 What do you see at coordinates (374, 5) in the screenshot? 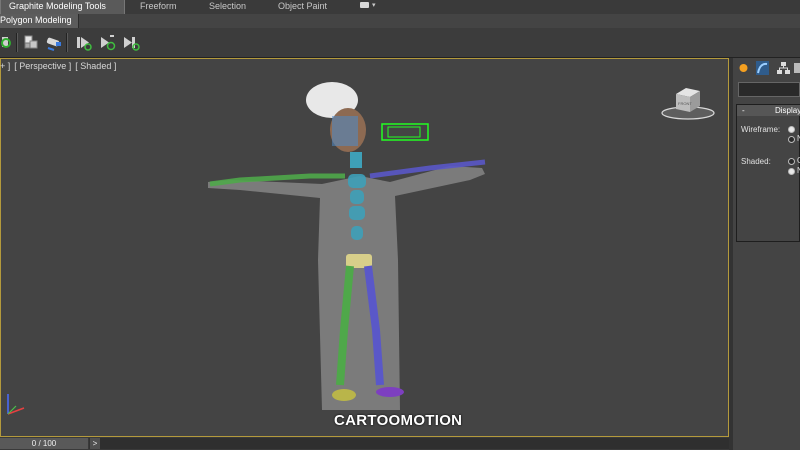
I see `chevron-down-icon: ▾` at bounding box center [374, 5].